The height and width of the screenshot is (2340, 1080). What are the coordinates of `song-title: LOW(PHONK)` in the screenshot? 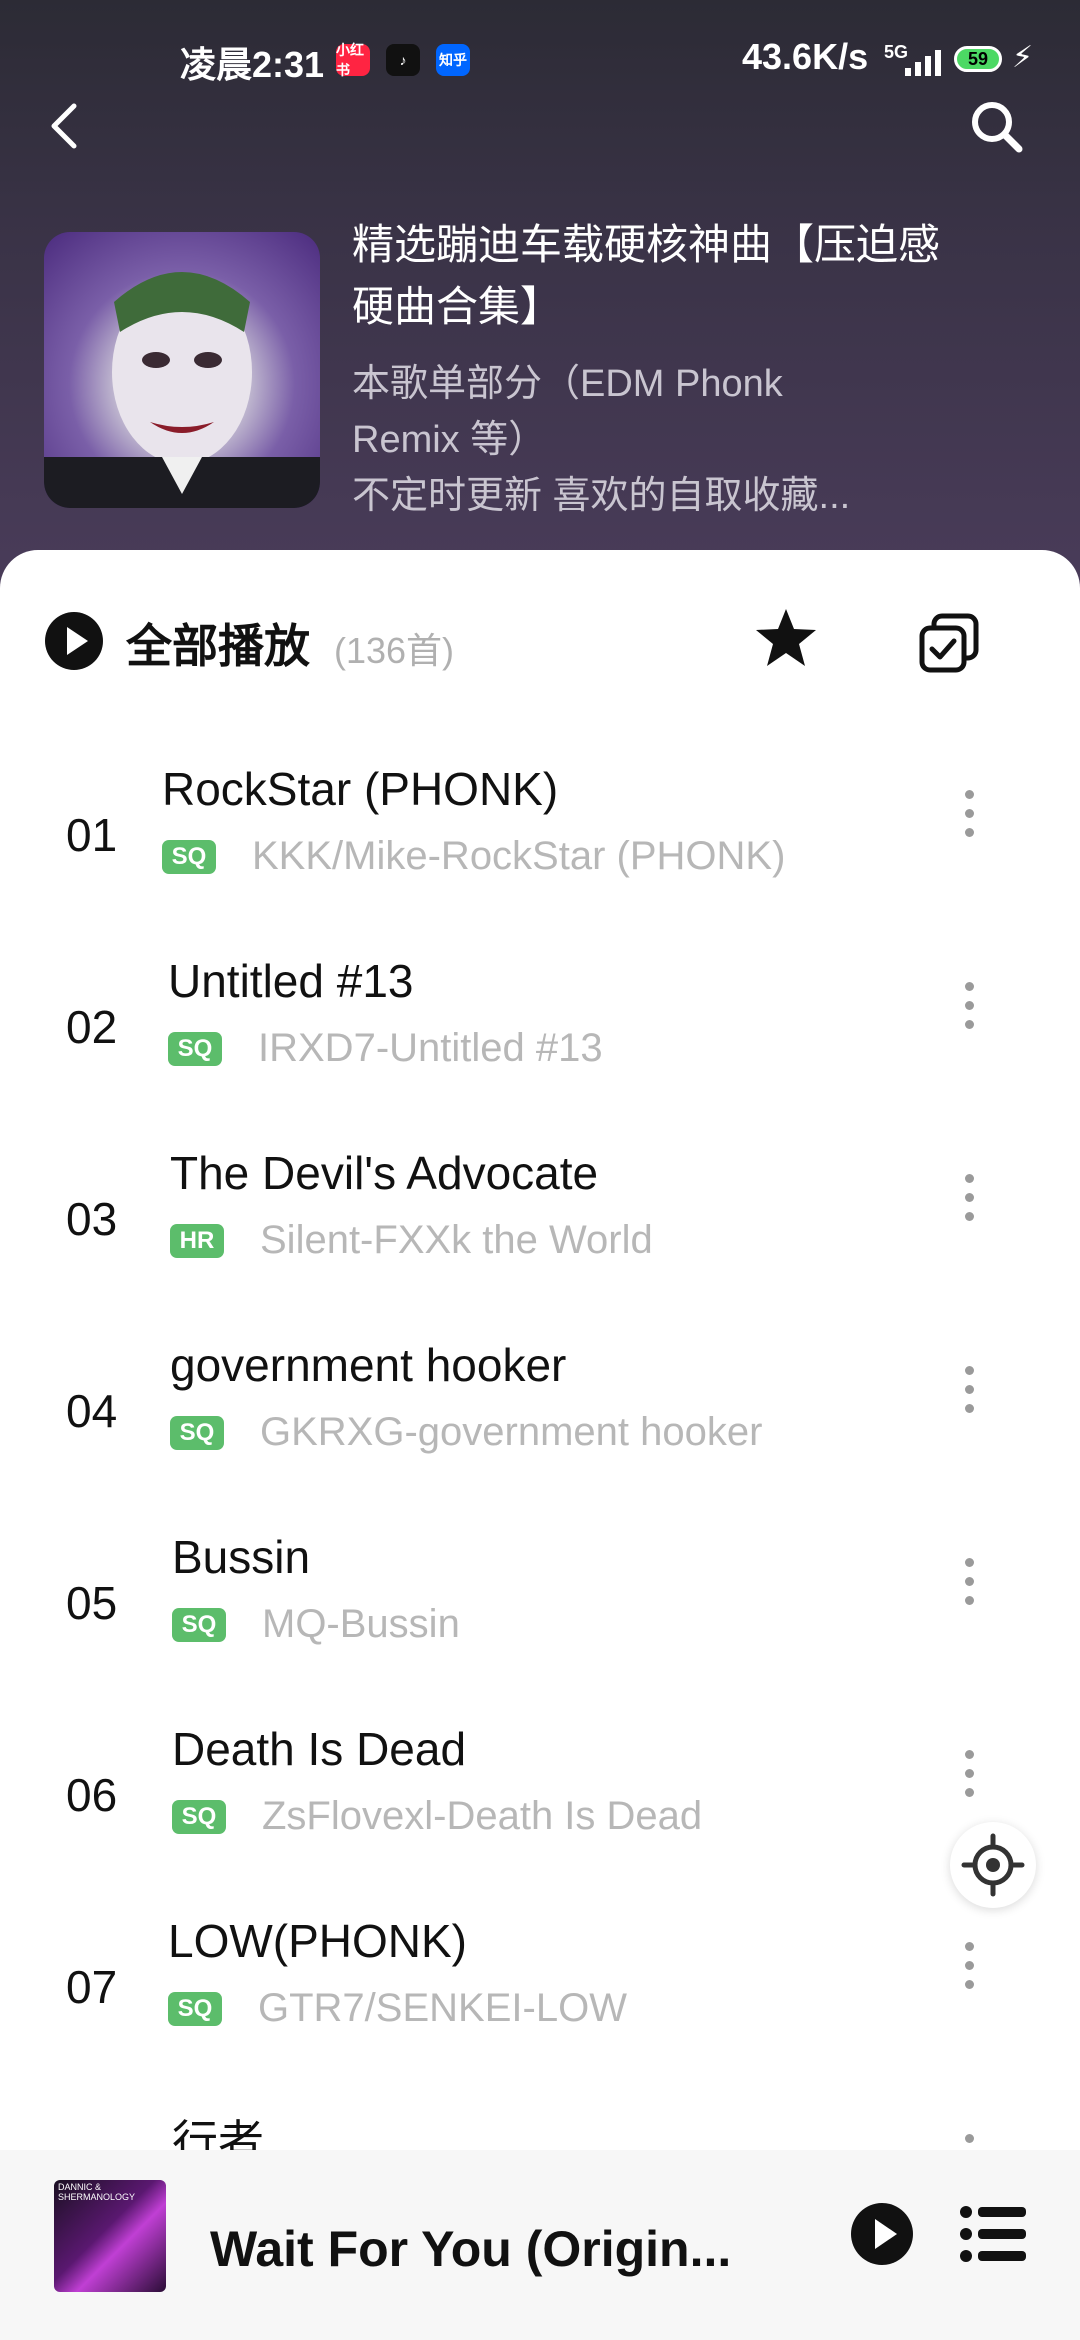 It's located at (317, 1941).